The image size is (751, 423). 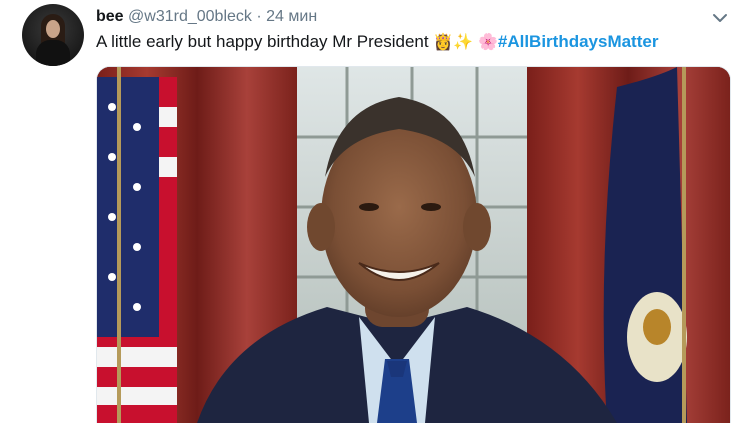 I want to click on avatar, so click(x=53, y=35).